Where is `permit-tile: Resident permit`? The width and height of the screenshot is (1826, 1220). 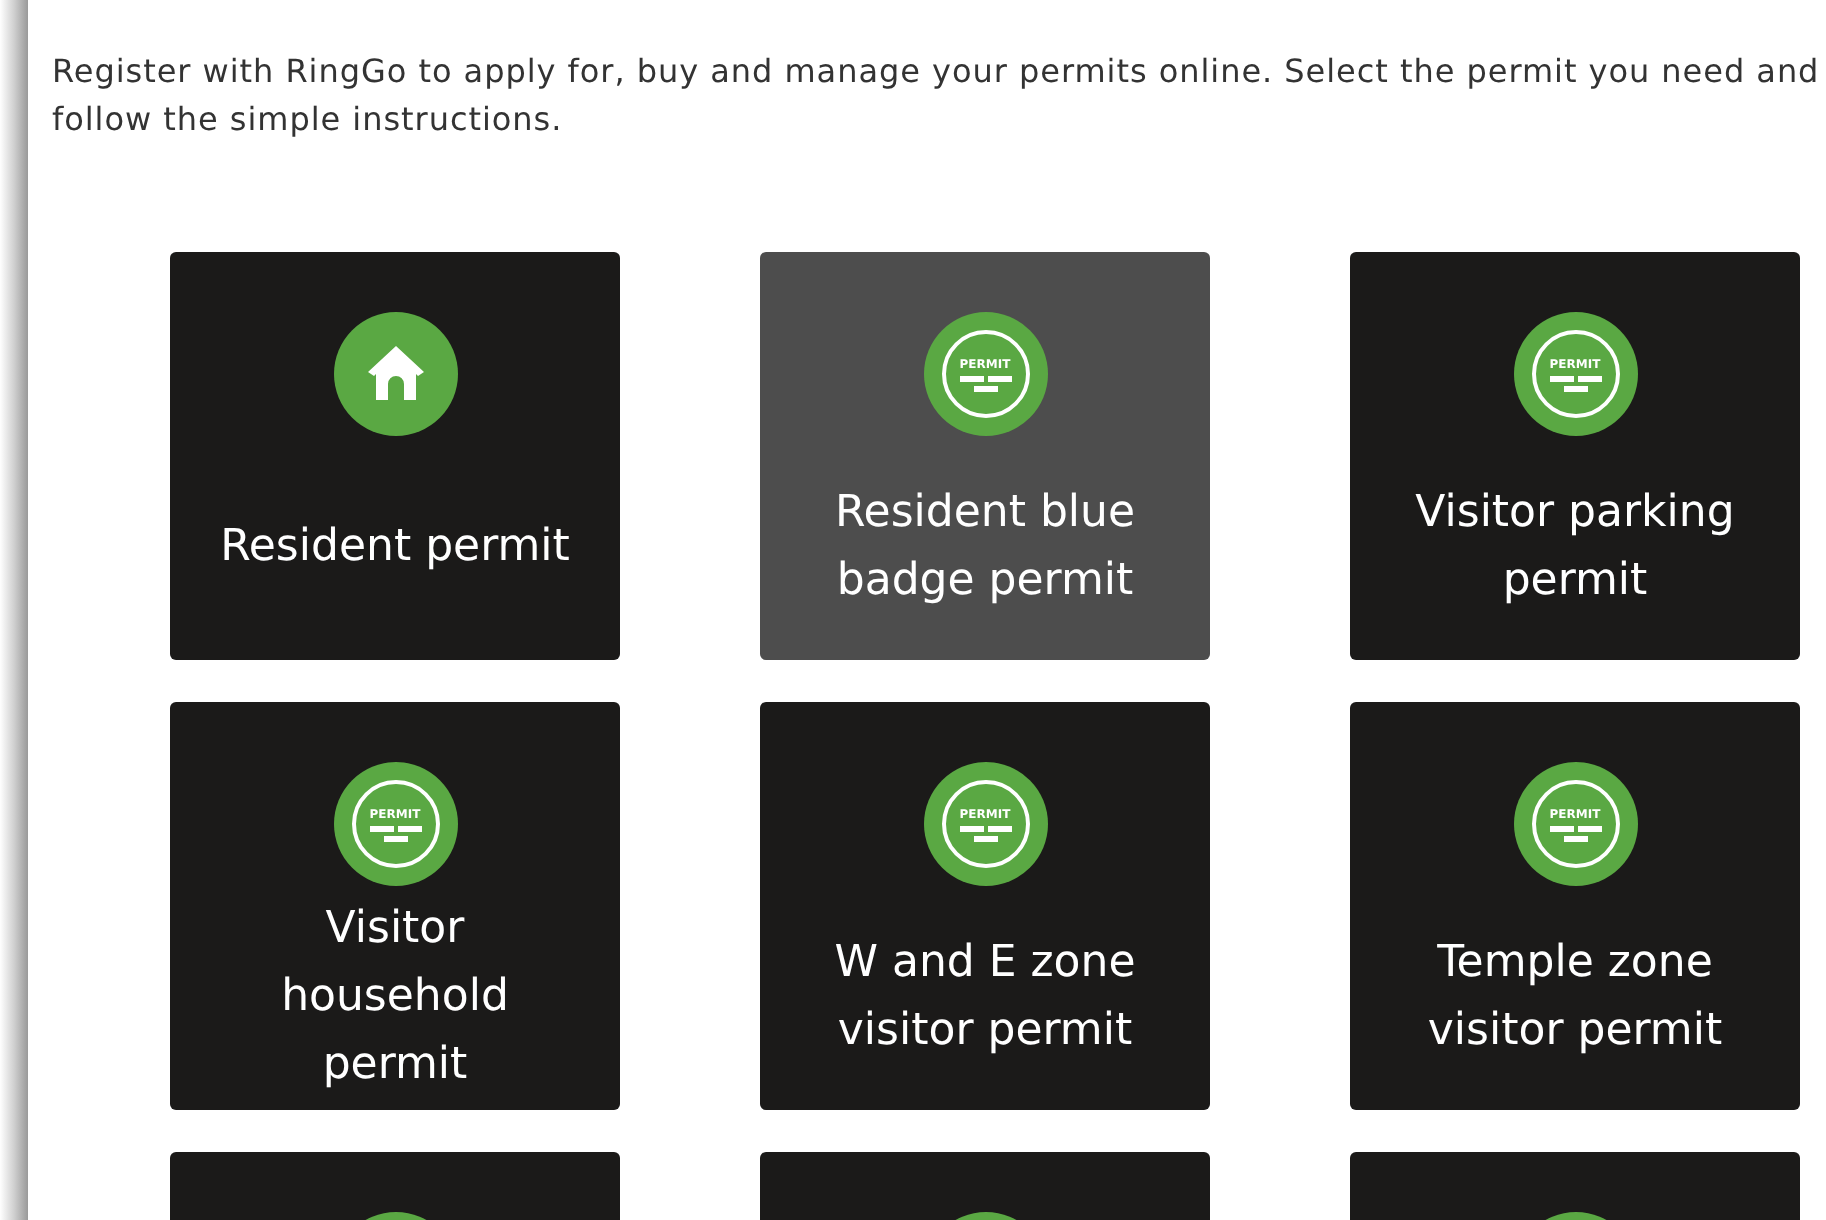 permit-tile: Resident permit is located at coordinates (395, 456).